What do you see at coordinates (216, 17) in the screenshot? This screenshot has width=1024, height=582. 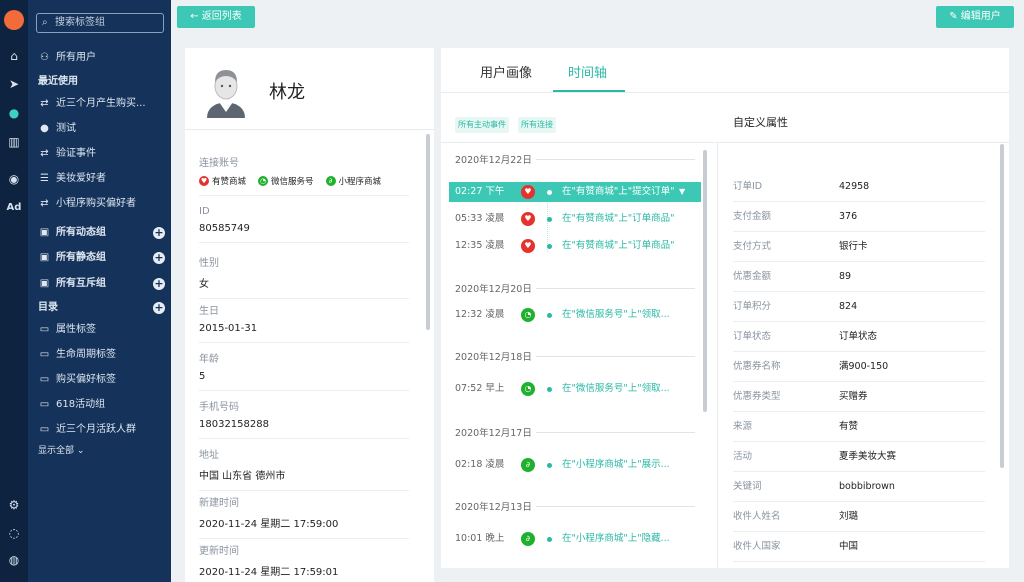 I see `back-to-list-button: ← 返回列表` at bounding box center [216, 17].